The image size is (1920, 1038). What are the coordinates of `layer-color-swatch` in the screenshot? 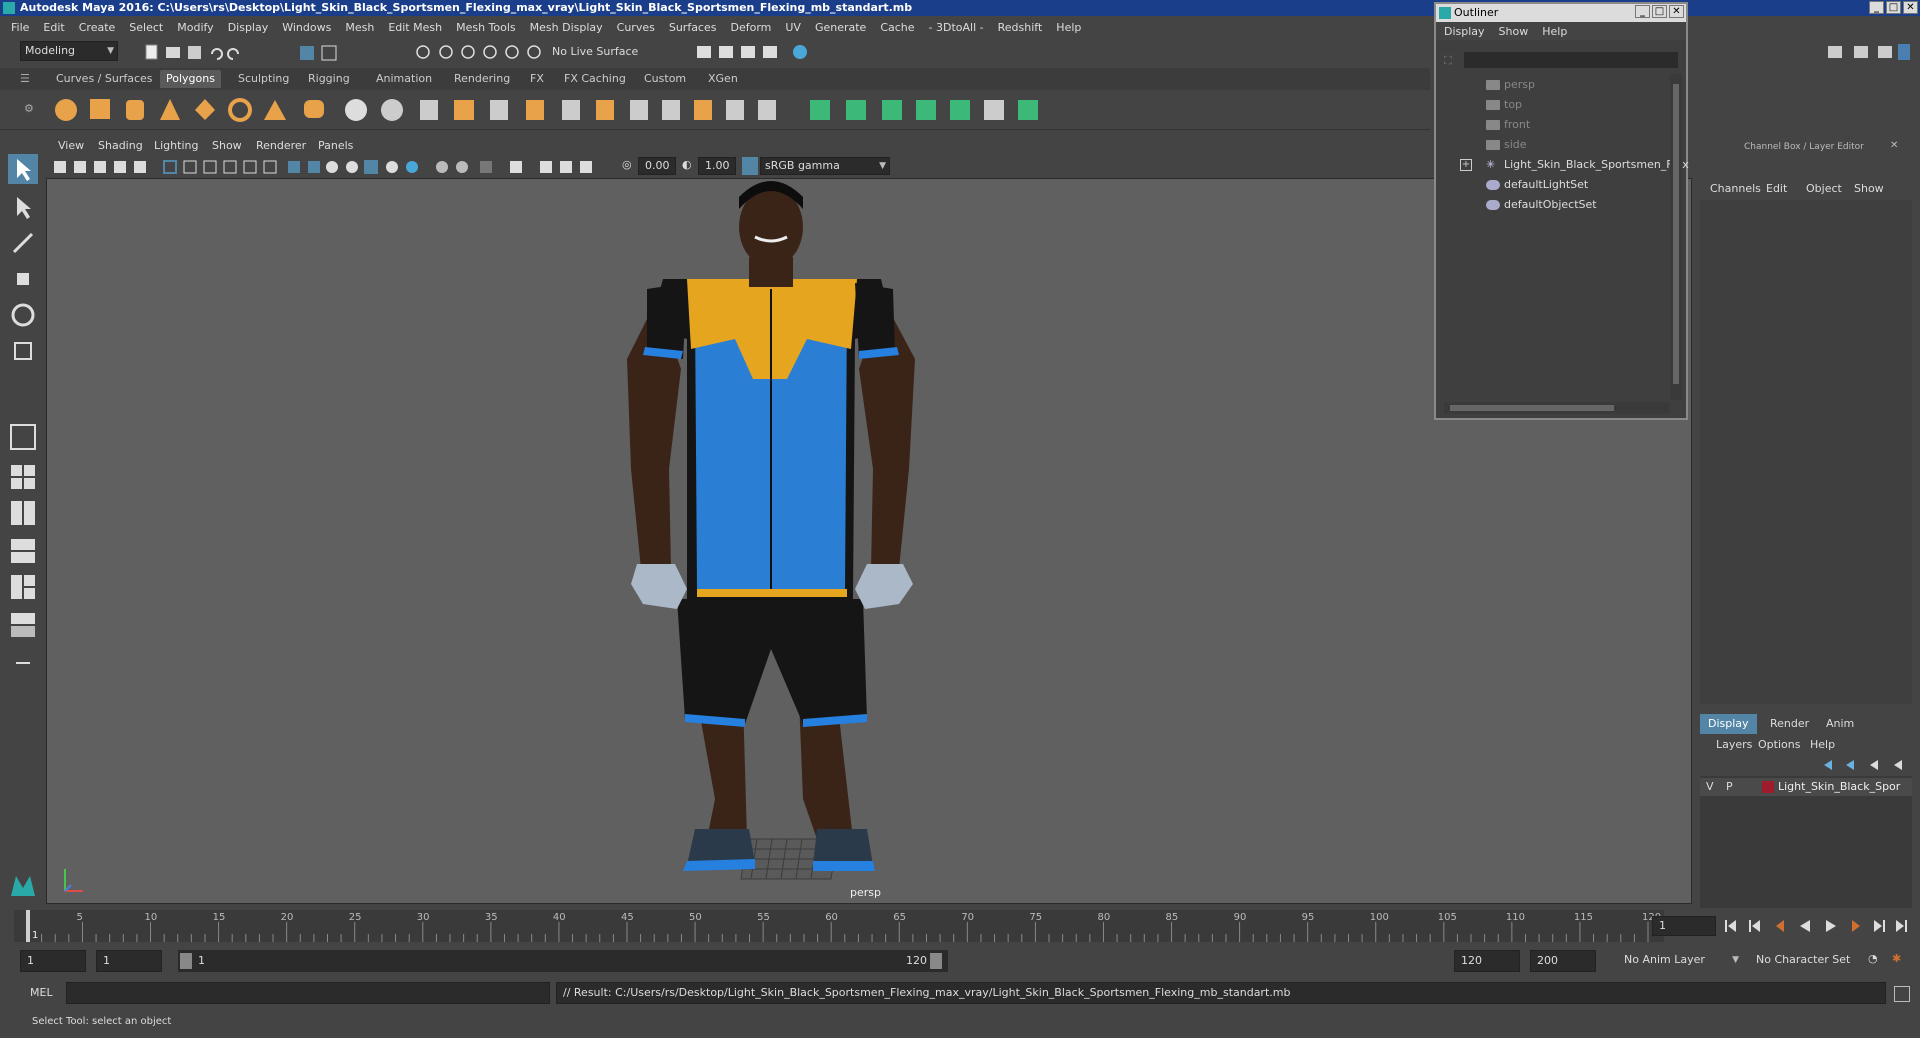 It's located at (1768, 787).